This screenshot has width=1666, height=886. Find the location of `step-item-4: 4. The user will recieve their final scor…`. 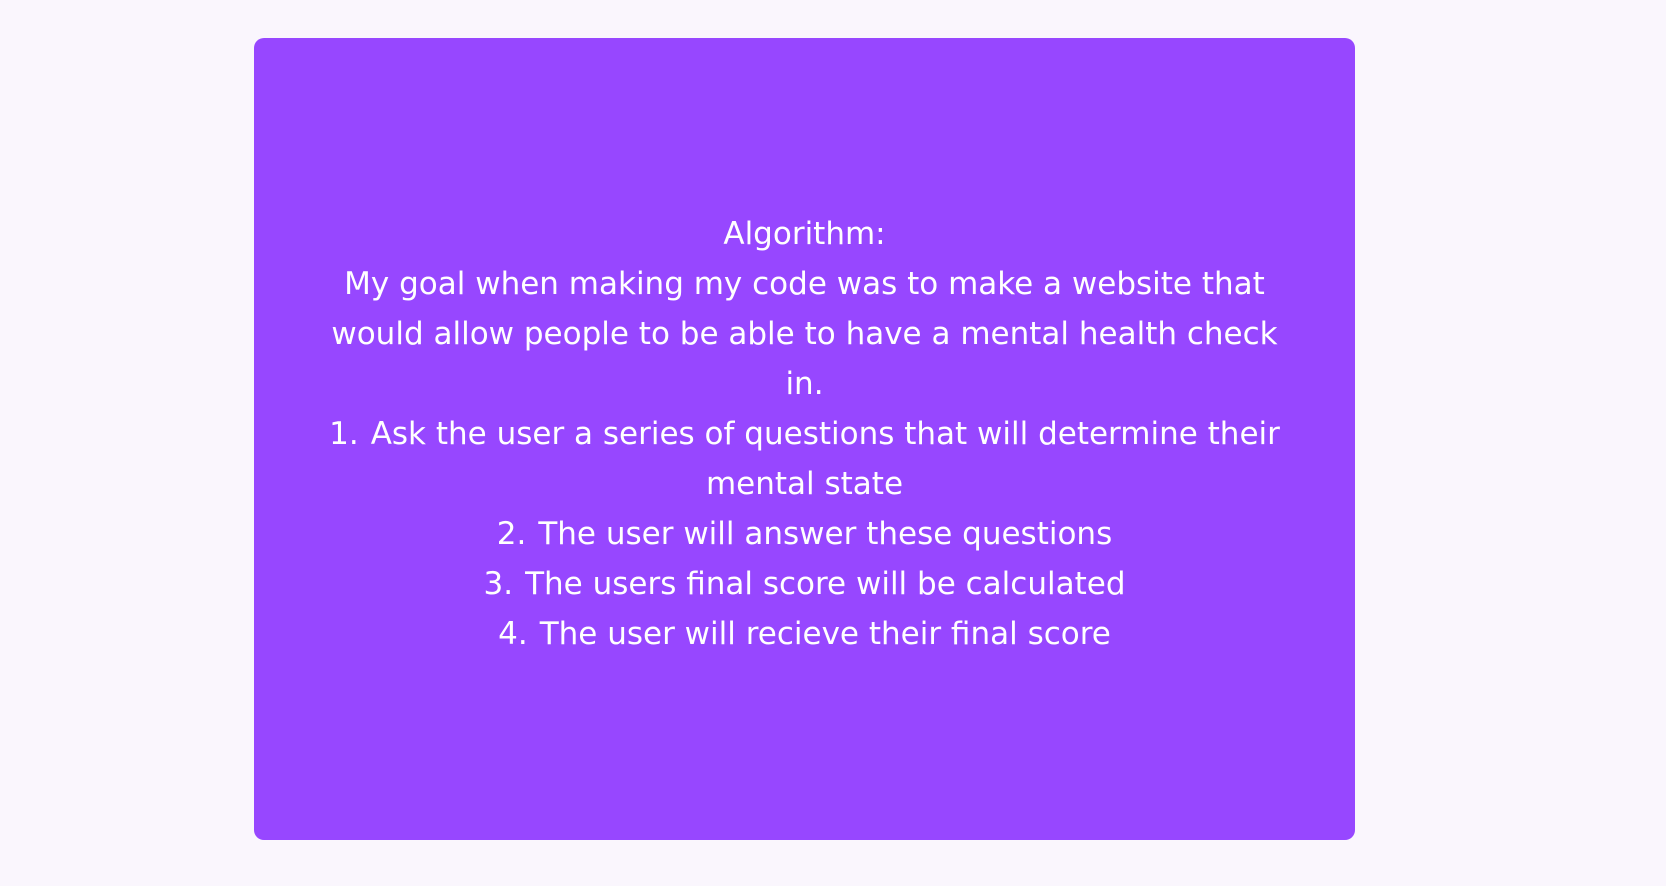

step-item-4: 4. The user will recieve their final scor… is located at coordinates (805, 634).